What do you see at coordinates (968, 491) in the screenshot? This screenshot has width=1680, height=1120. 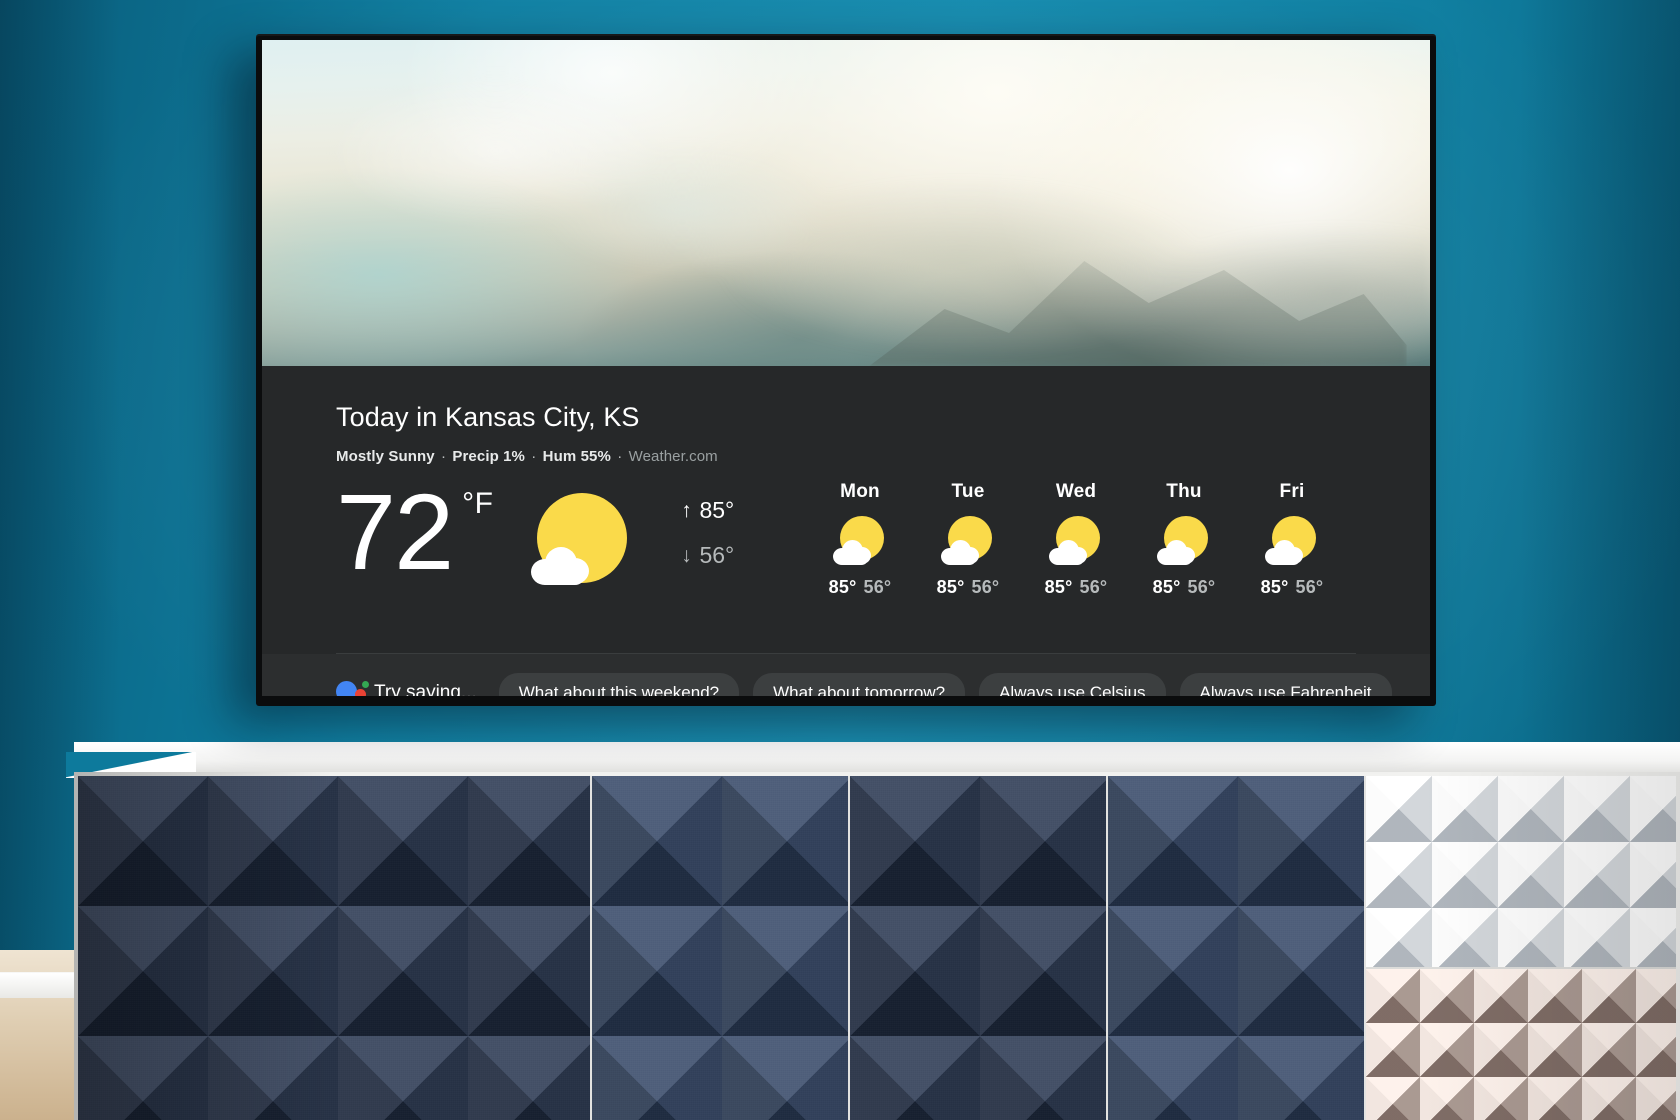 I see `forecast-day-name: Tue` at bounding box center [968, 491].